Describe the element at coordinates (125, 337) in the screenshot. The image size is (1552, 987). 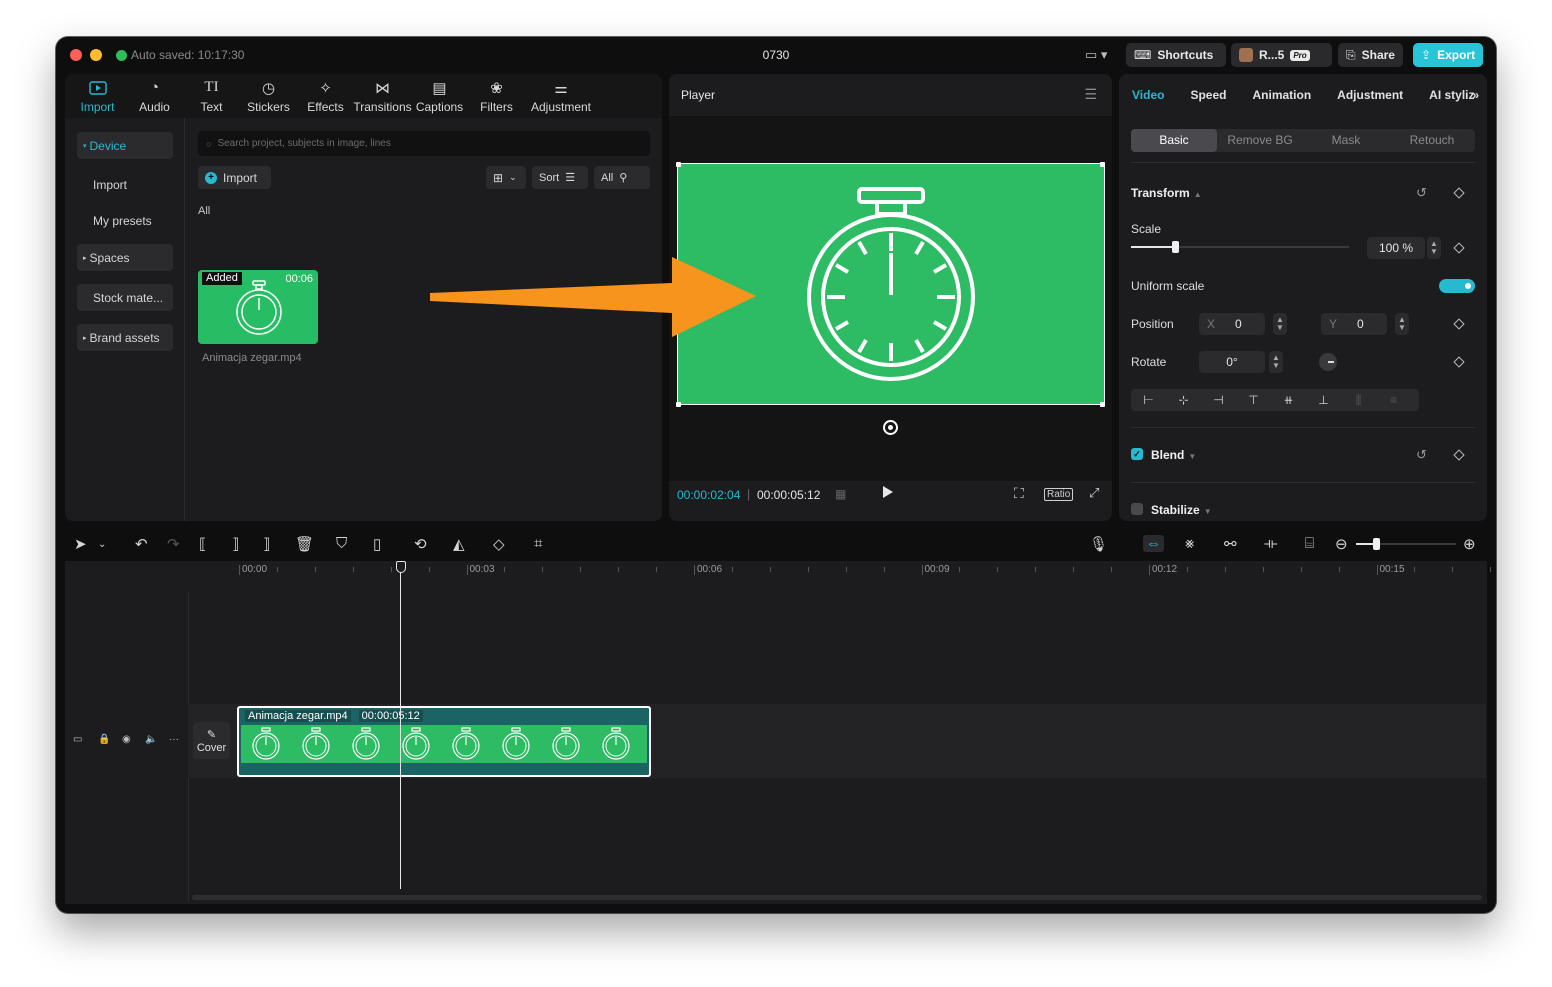
I see `sidenav-brand-assets: ▸ Brand assets` at that location.